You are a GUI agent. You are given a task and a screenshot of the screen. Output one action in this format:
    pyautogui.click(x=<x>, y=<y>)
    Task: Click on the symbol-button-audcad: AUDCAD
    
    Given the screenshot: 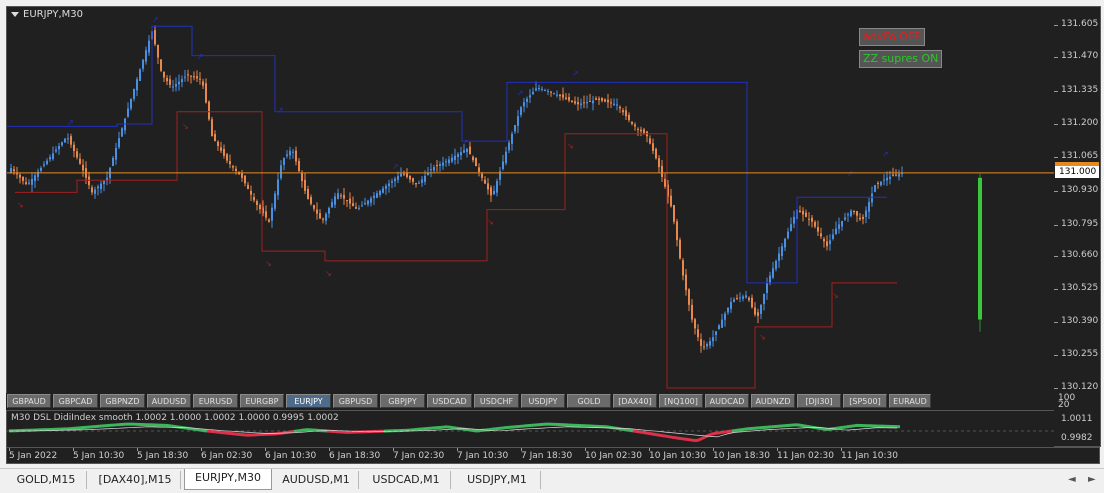 What is the action you would take?
    pyautogui.click(x=727, y=401)
    